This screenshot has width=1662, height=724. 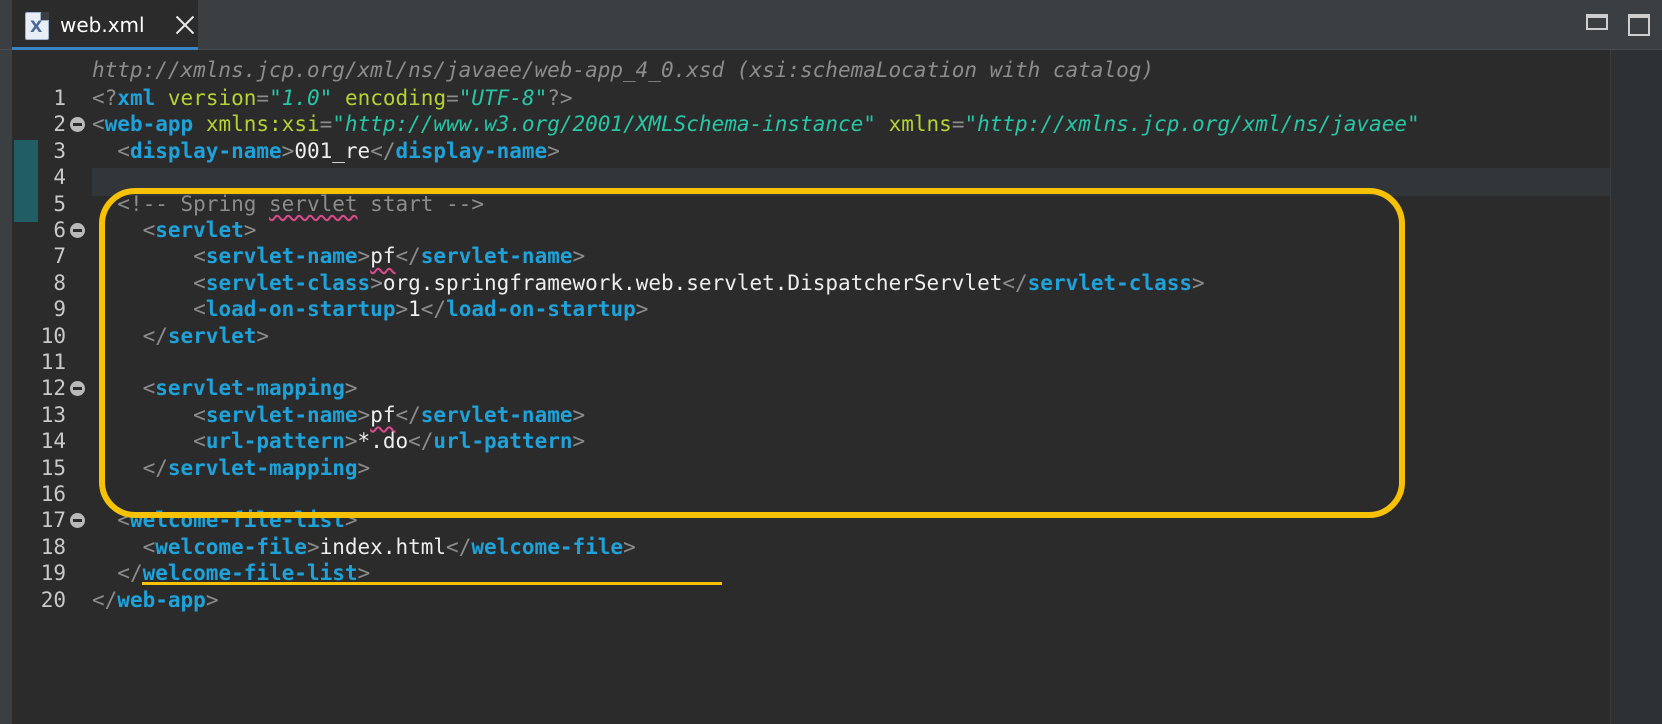 I want to click on code-token: "UTF-8", so click(x=503, y=98).